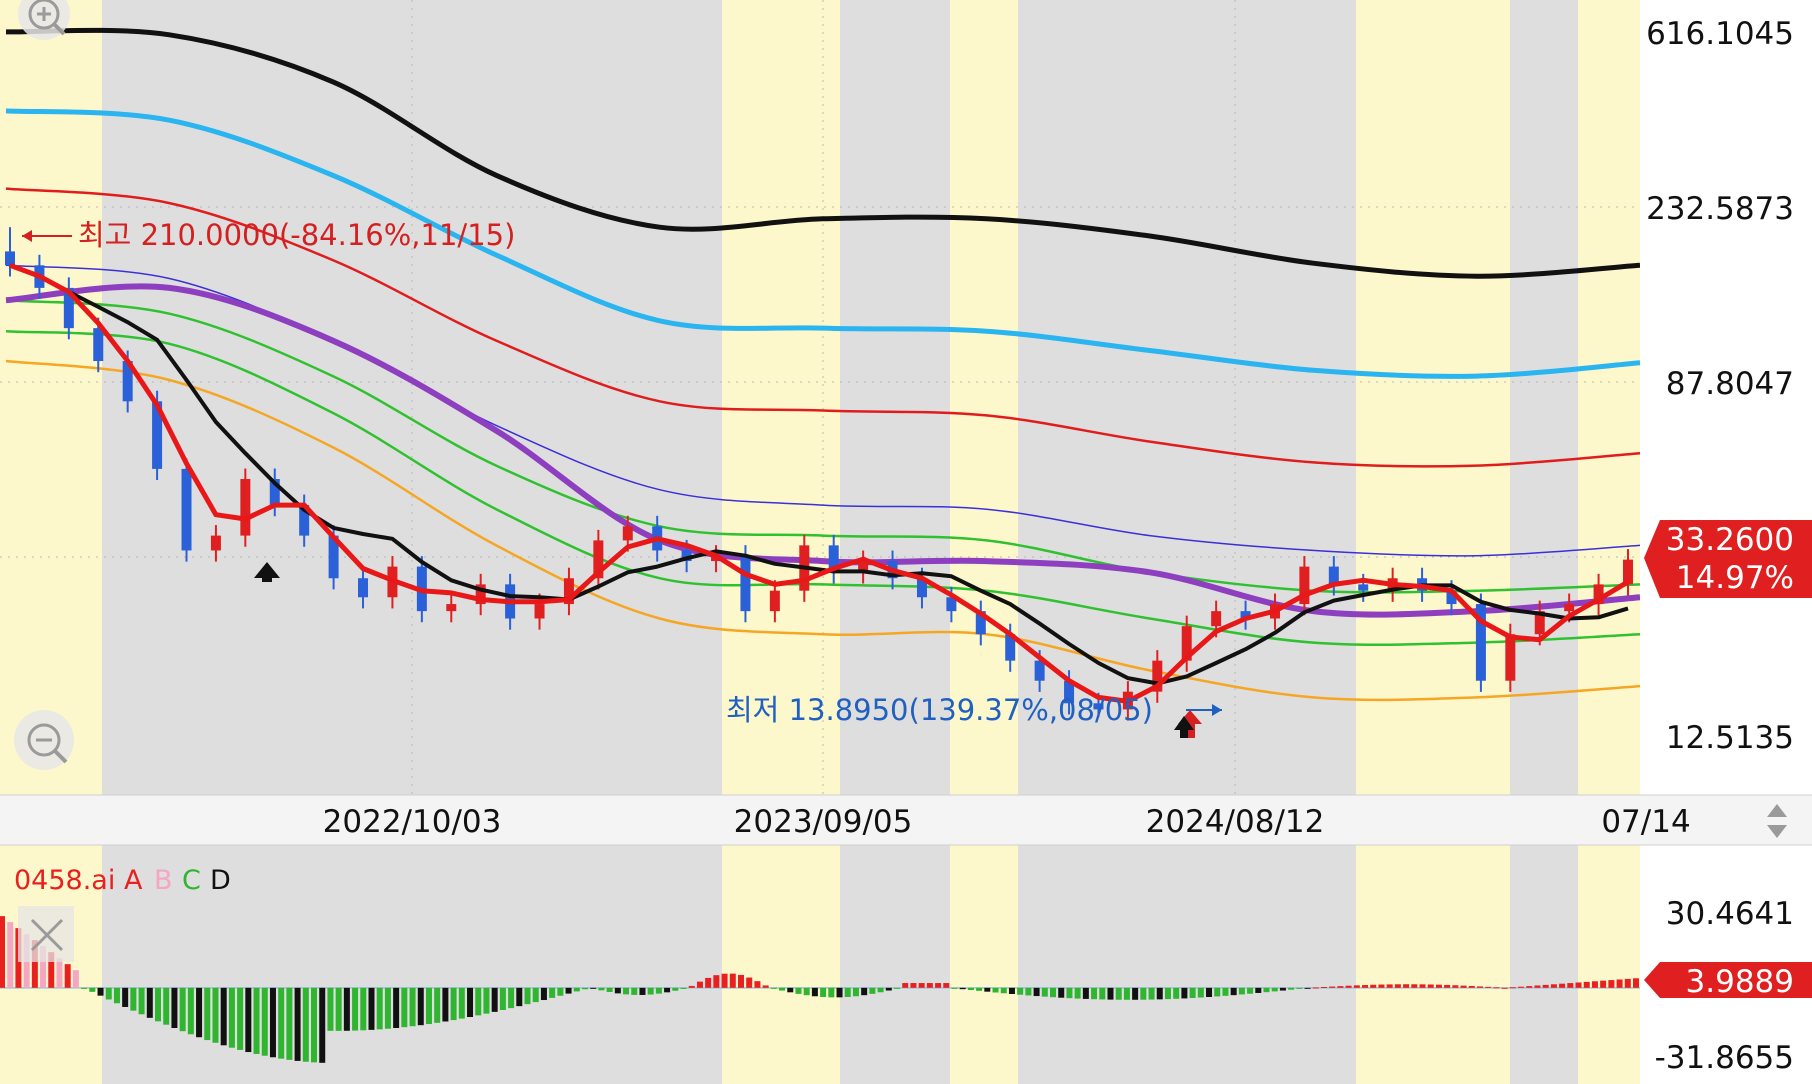  Describe the element at coordinates (1730, 540) in the screenshot. I see `current-price-value: 33.2600` at that location.